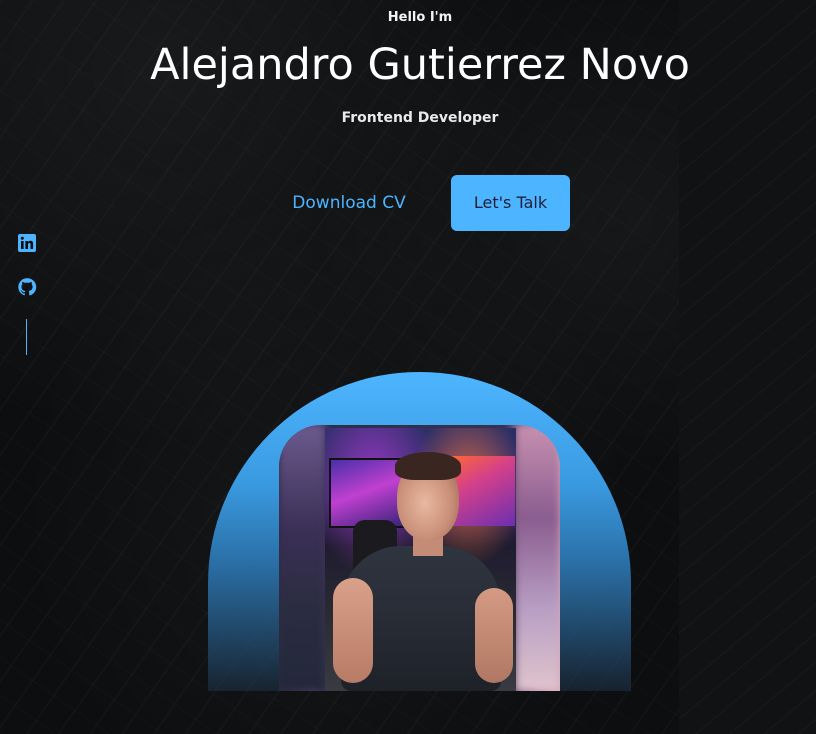 This screenshot has width=816, height=734. I want to click on photo-blur-right, so click(538, 558).